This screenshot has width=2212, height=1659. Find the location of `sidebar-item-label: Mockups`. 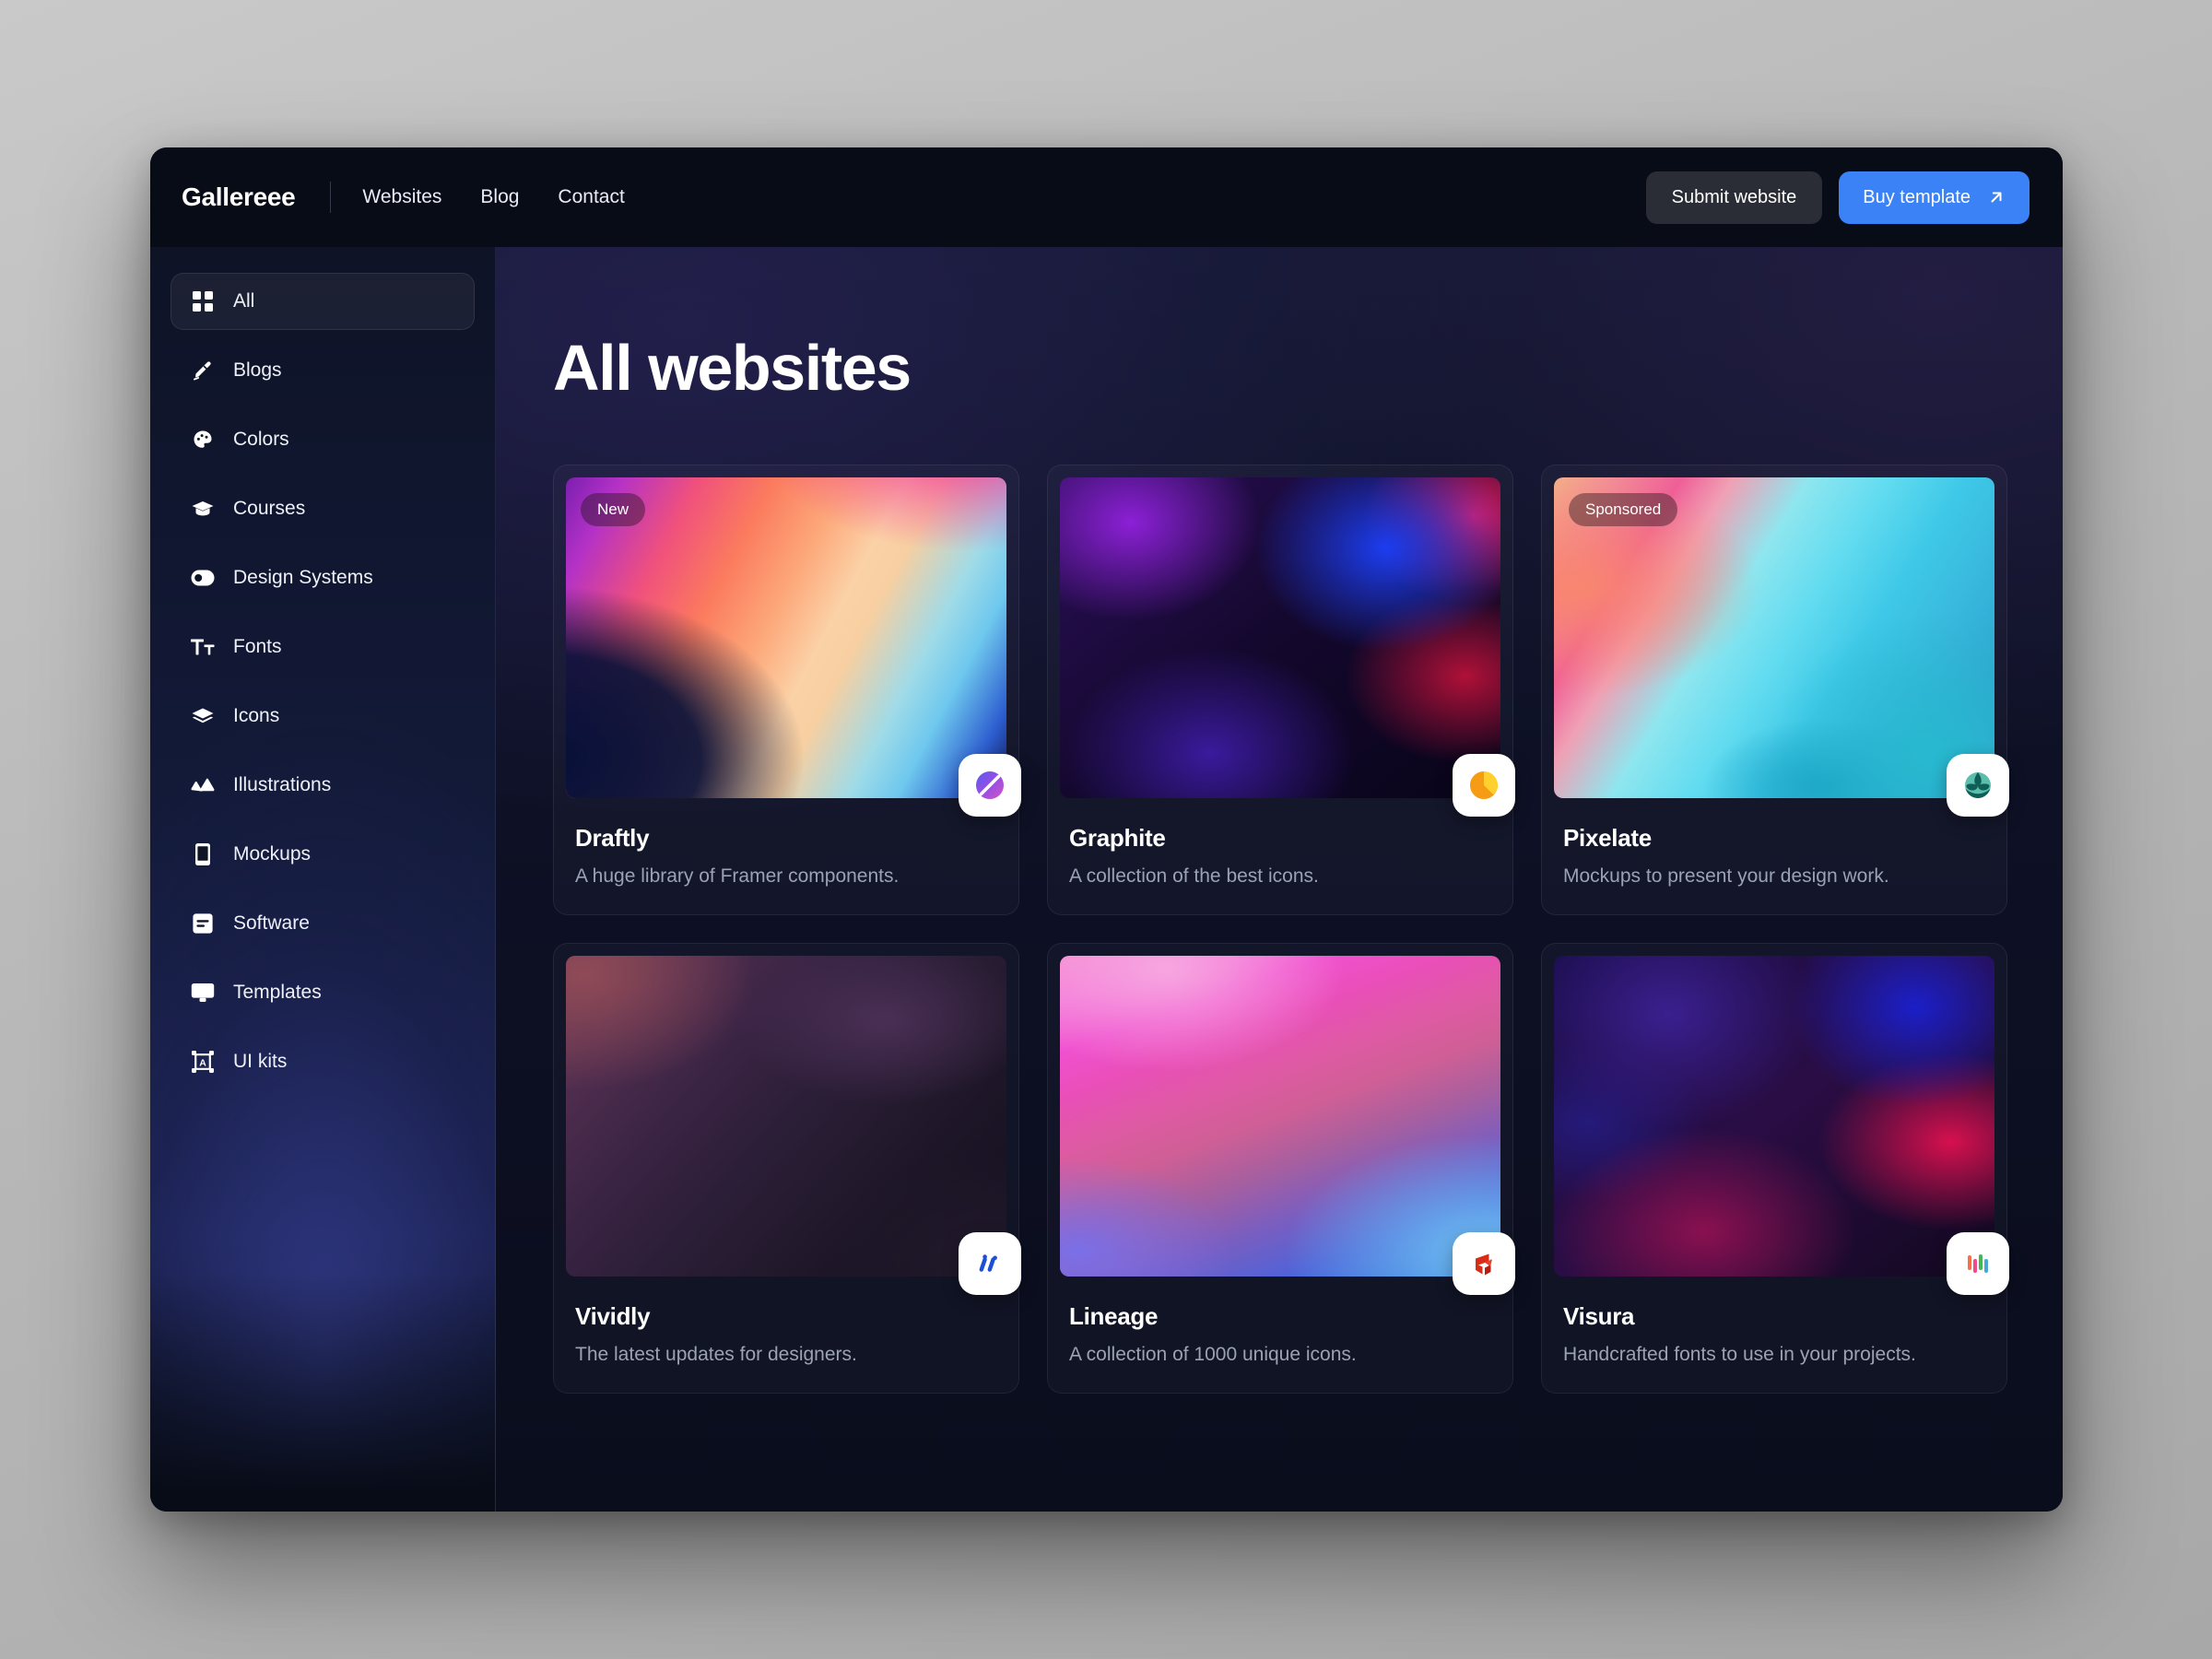

sidebar-item-label: Mockups is located at coordinates (272, 854).